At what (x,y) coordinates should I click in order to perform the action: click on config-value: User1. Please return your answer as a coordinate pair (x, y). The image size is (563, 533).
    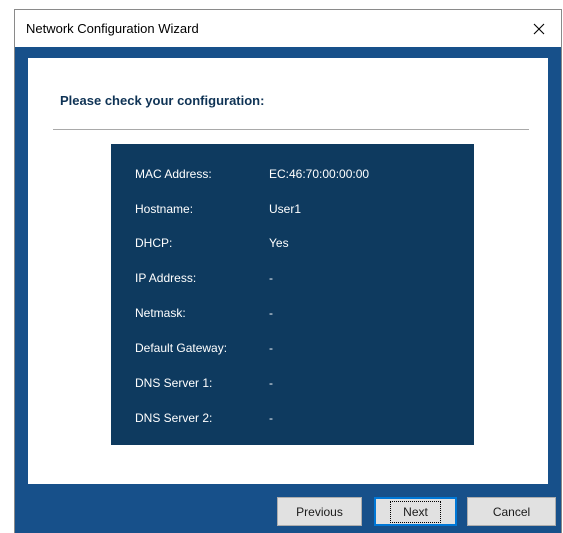
    Looking at the image, I should click on (285, 209).